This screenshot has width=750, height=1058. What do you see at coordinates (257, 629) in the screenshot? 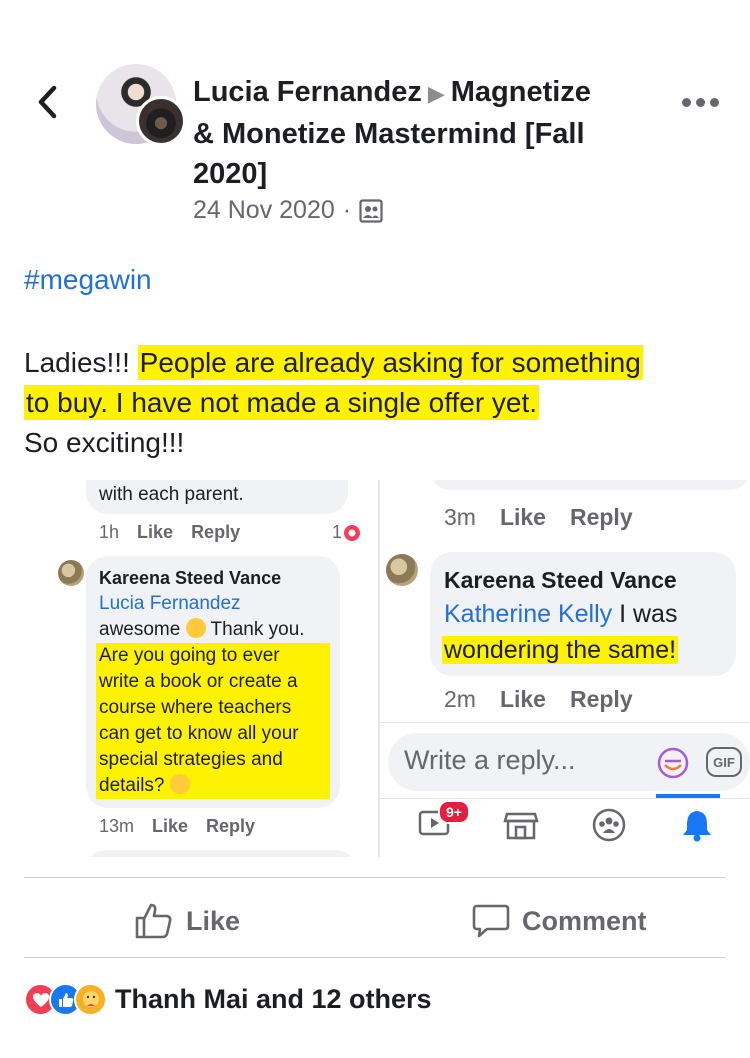
I see `comment-word: Thank you.` at bounding box center [257, 629].